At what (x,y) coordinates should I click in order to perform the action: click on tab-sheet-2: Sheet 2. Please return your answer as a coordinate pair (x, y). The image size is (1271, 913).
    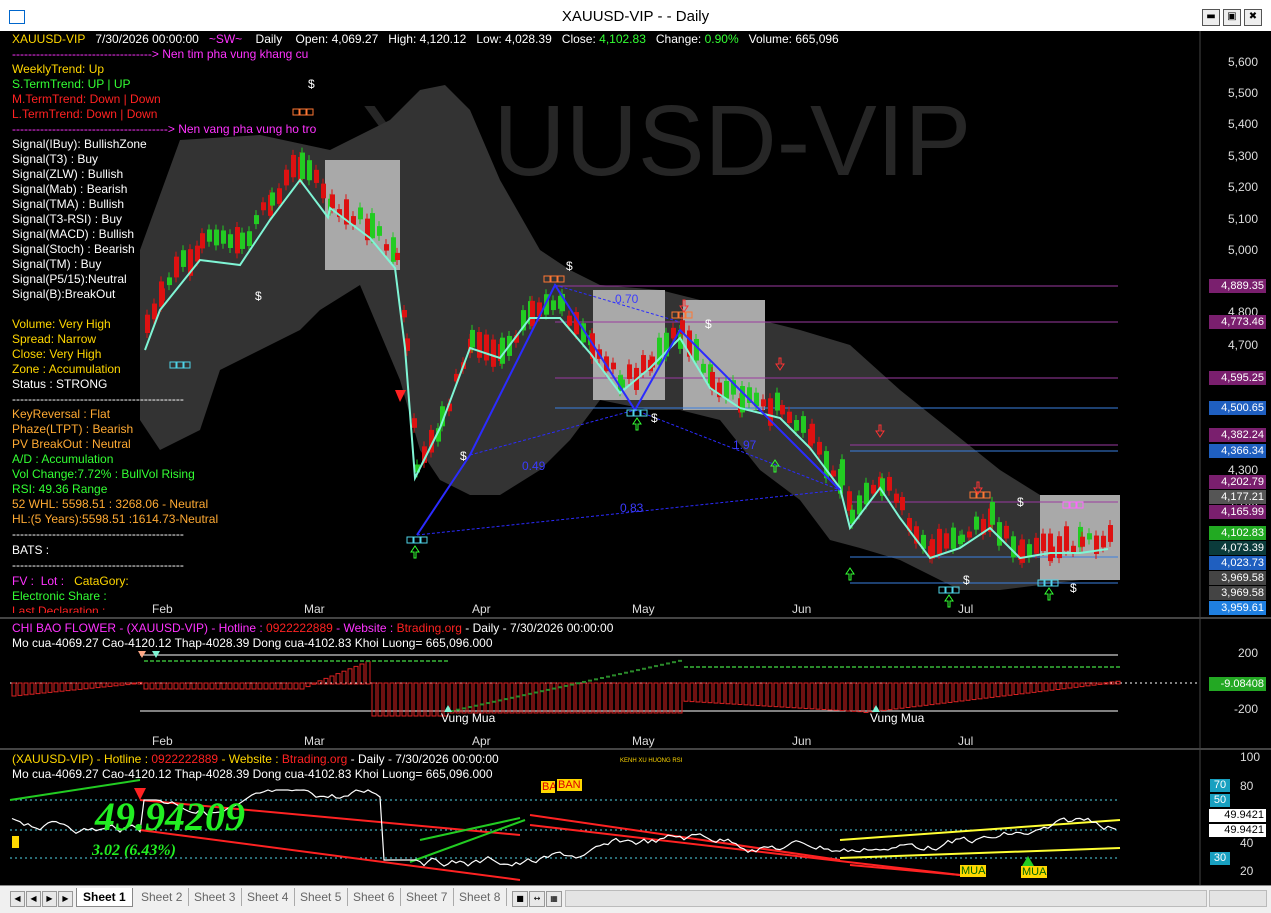
    Looking at the image, I should click on (162, 897).